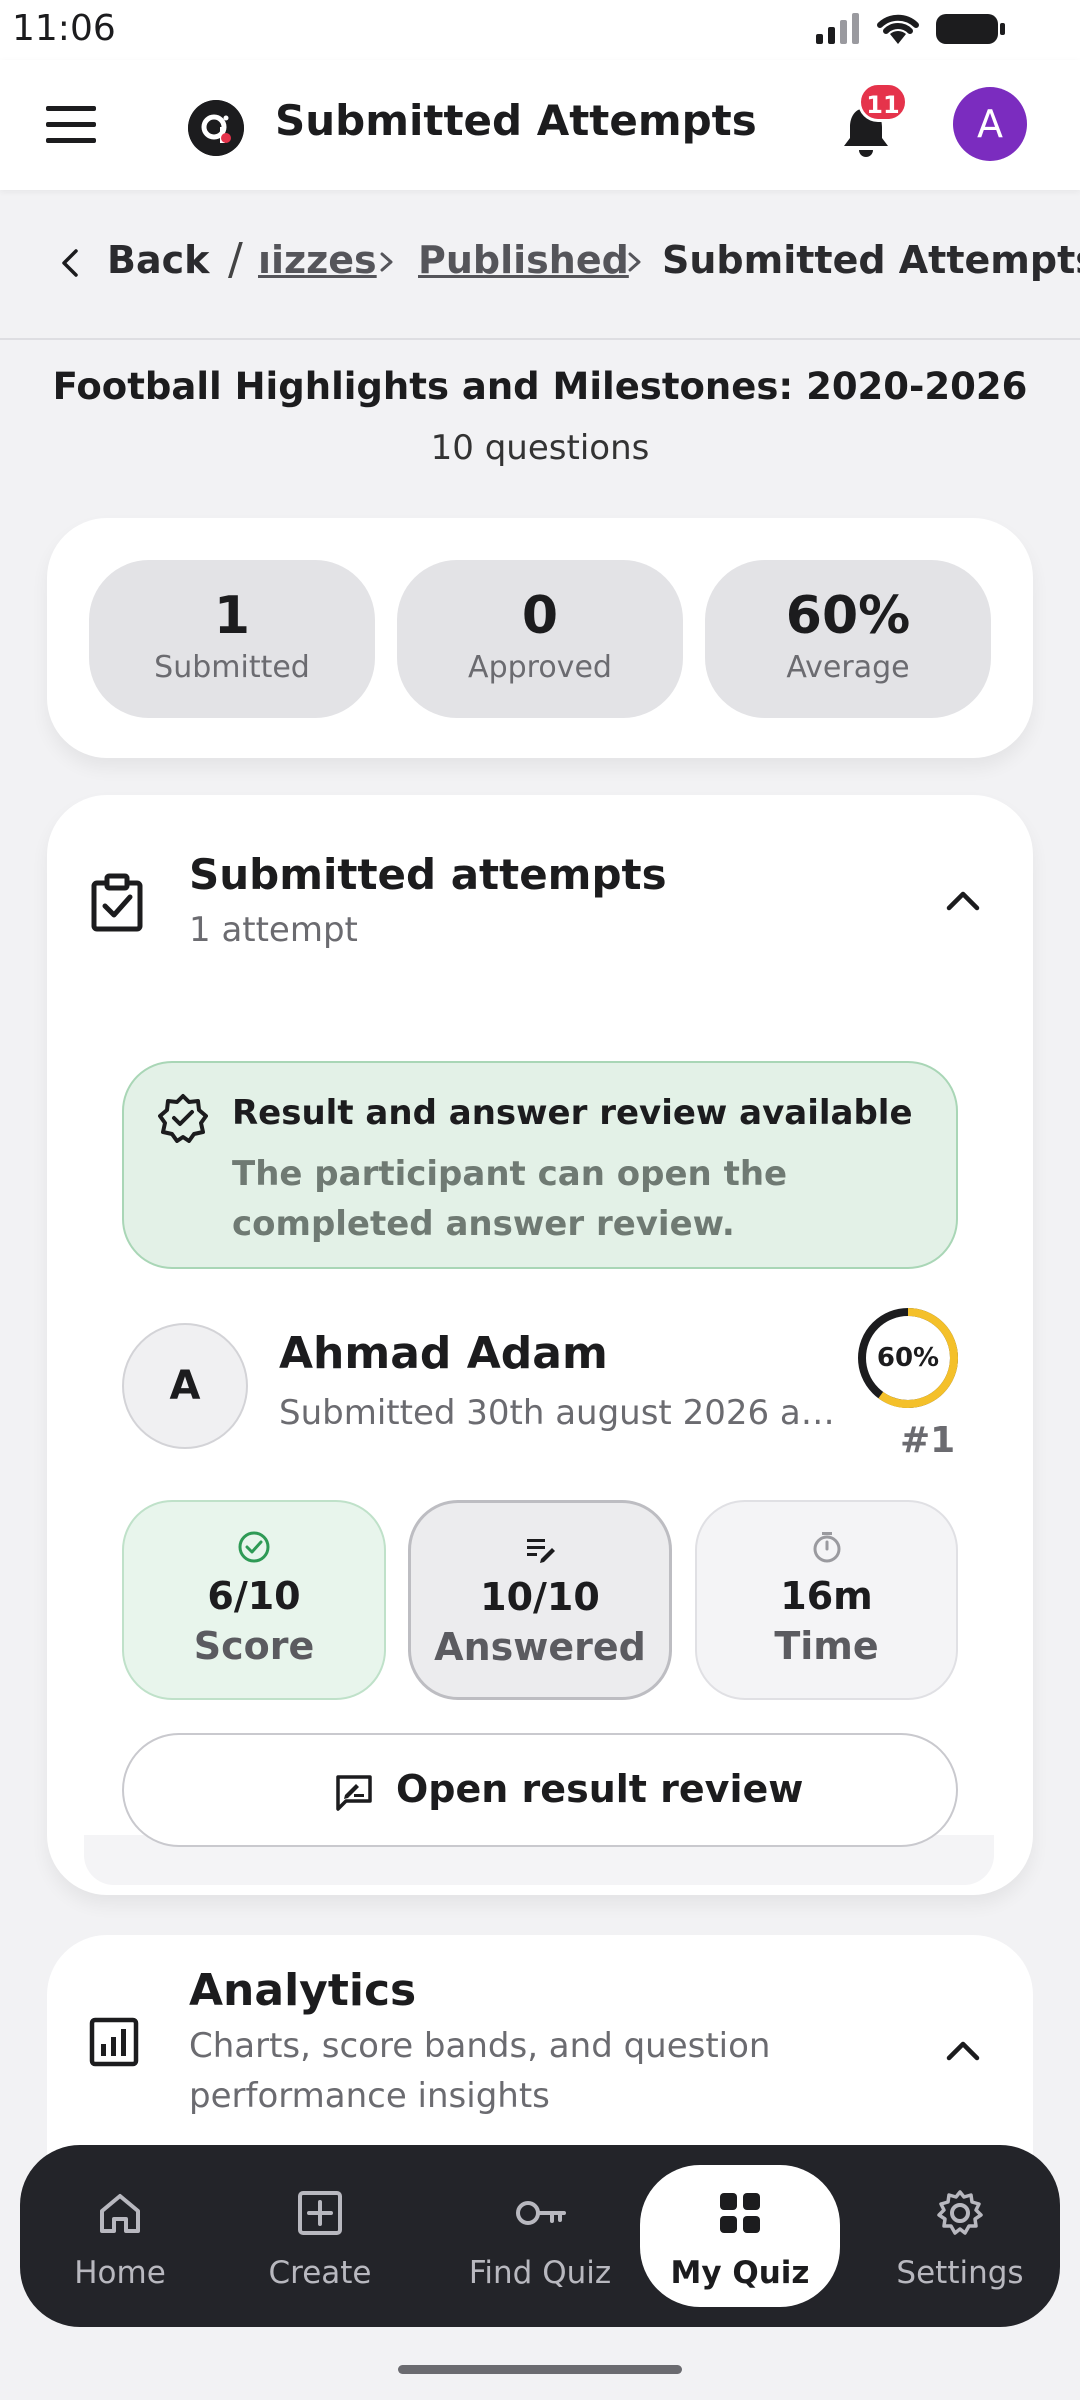  What do you see at coordinates (541, 2213) in the screenshot?
I see `key-icon` at bounding box center [541, 2213].